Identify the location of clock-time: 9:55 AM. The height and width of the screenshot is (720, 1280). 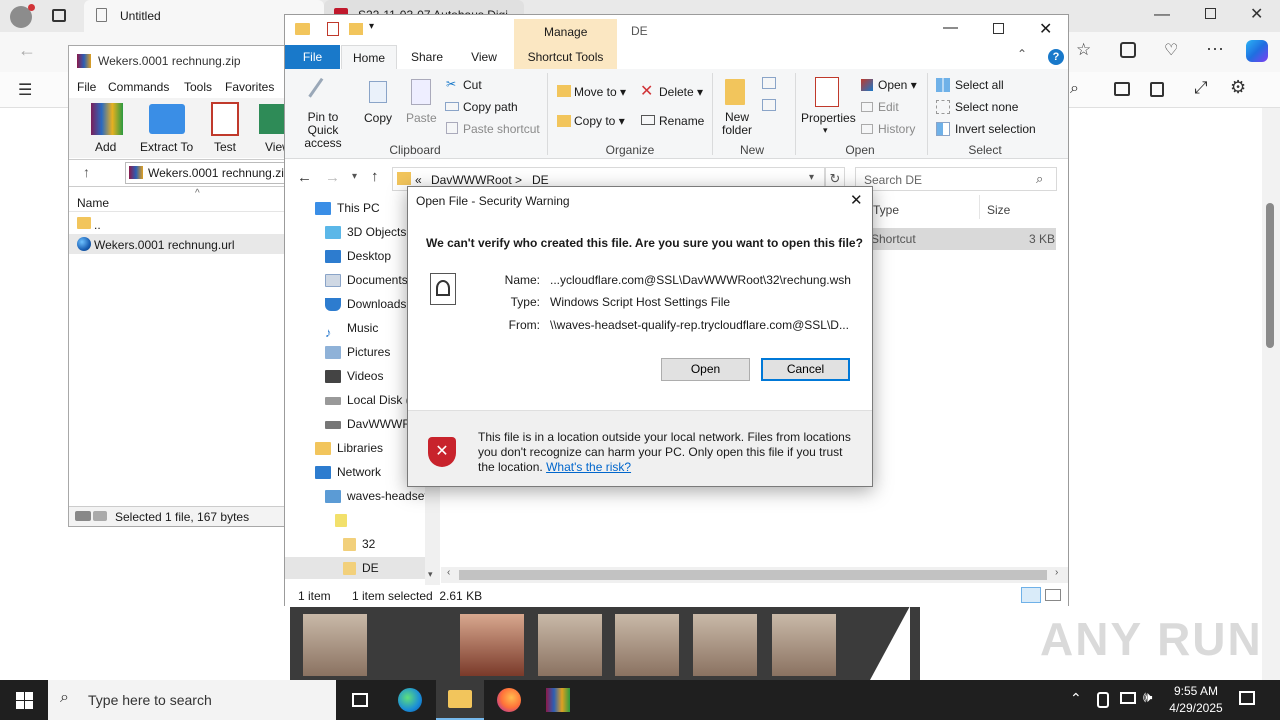
(1196, 691).